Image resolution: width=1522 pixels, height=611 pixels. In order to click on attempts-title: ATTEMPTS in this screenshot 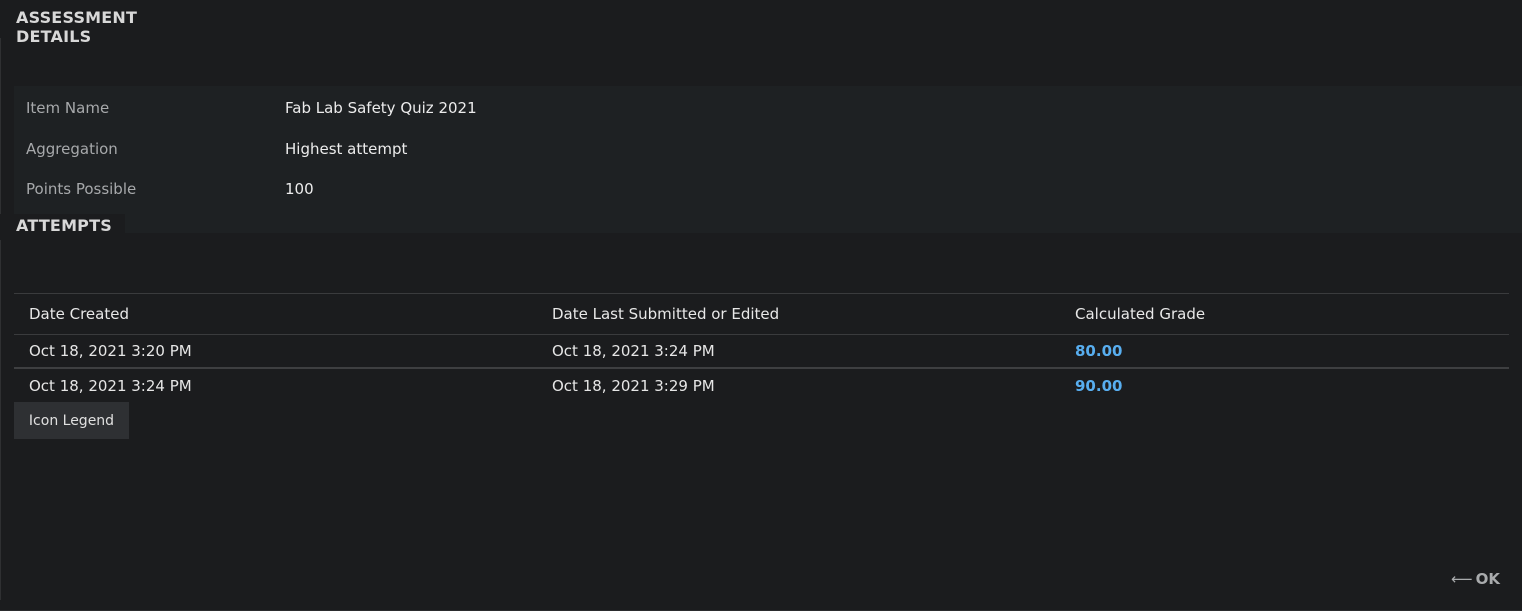, I will do `click(64, 225)`.